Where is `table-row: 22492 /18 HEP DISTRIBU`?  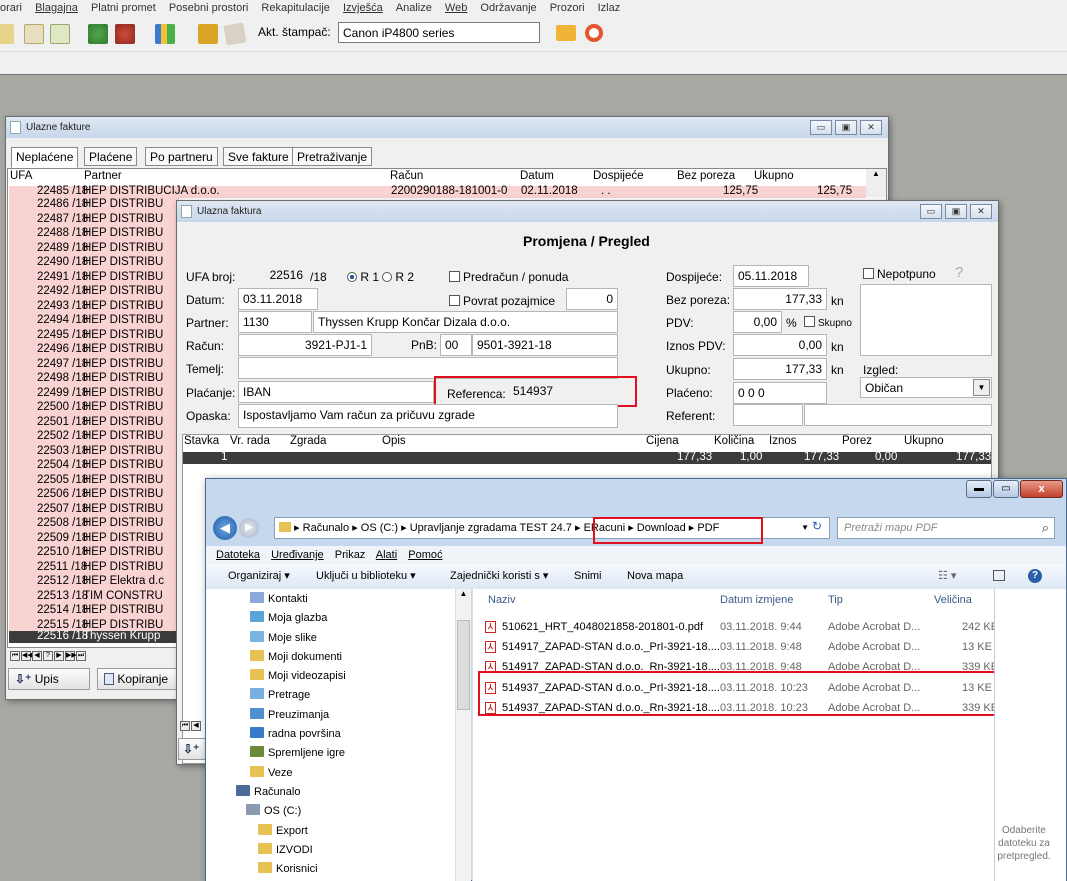 table-row: 22492 /18 HEP DISTRIBU is located at coordinates (94, 292).